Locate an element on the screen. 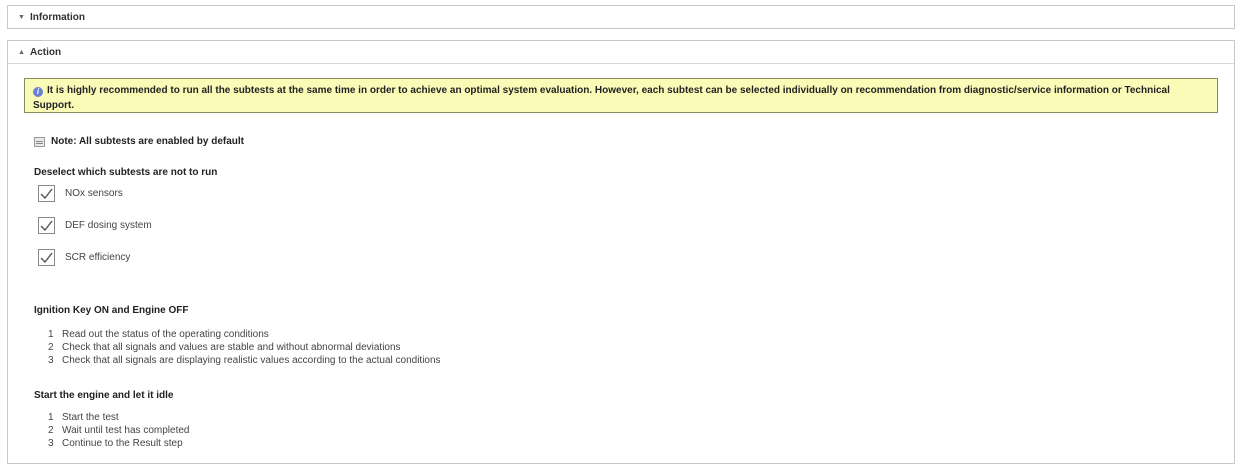 The height and width of the screenshot is (469, 1242). information-panel: ▼ Information is located at coordinates (621, 17).